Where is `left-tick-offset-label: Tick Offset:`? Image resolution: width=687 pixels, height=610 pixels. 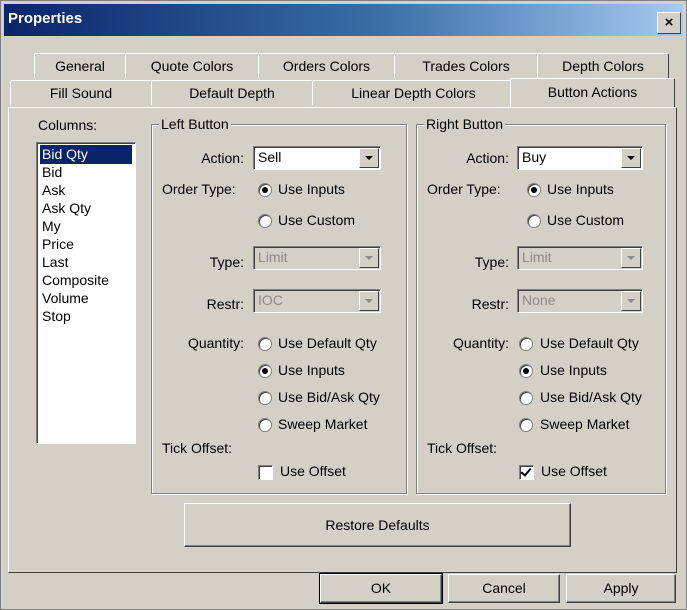
left-tick-offset-label: Tick Offset: is located at coordinates (197, 448).